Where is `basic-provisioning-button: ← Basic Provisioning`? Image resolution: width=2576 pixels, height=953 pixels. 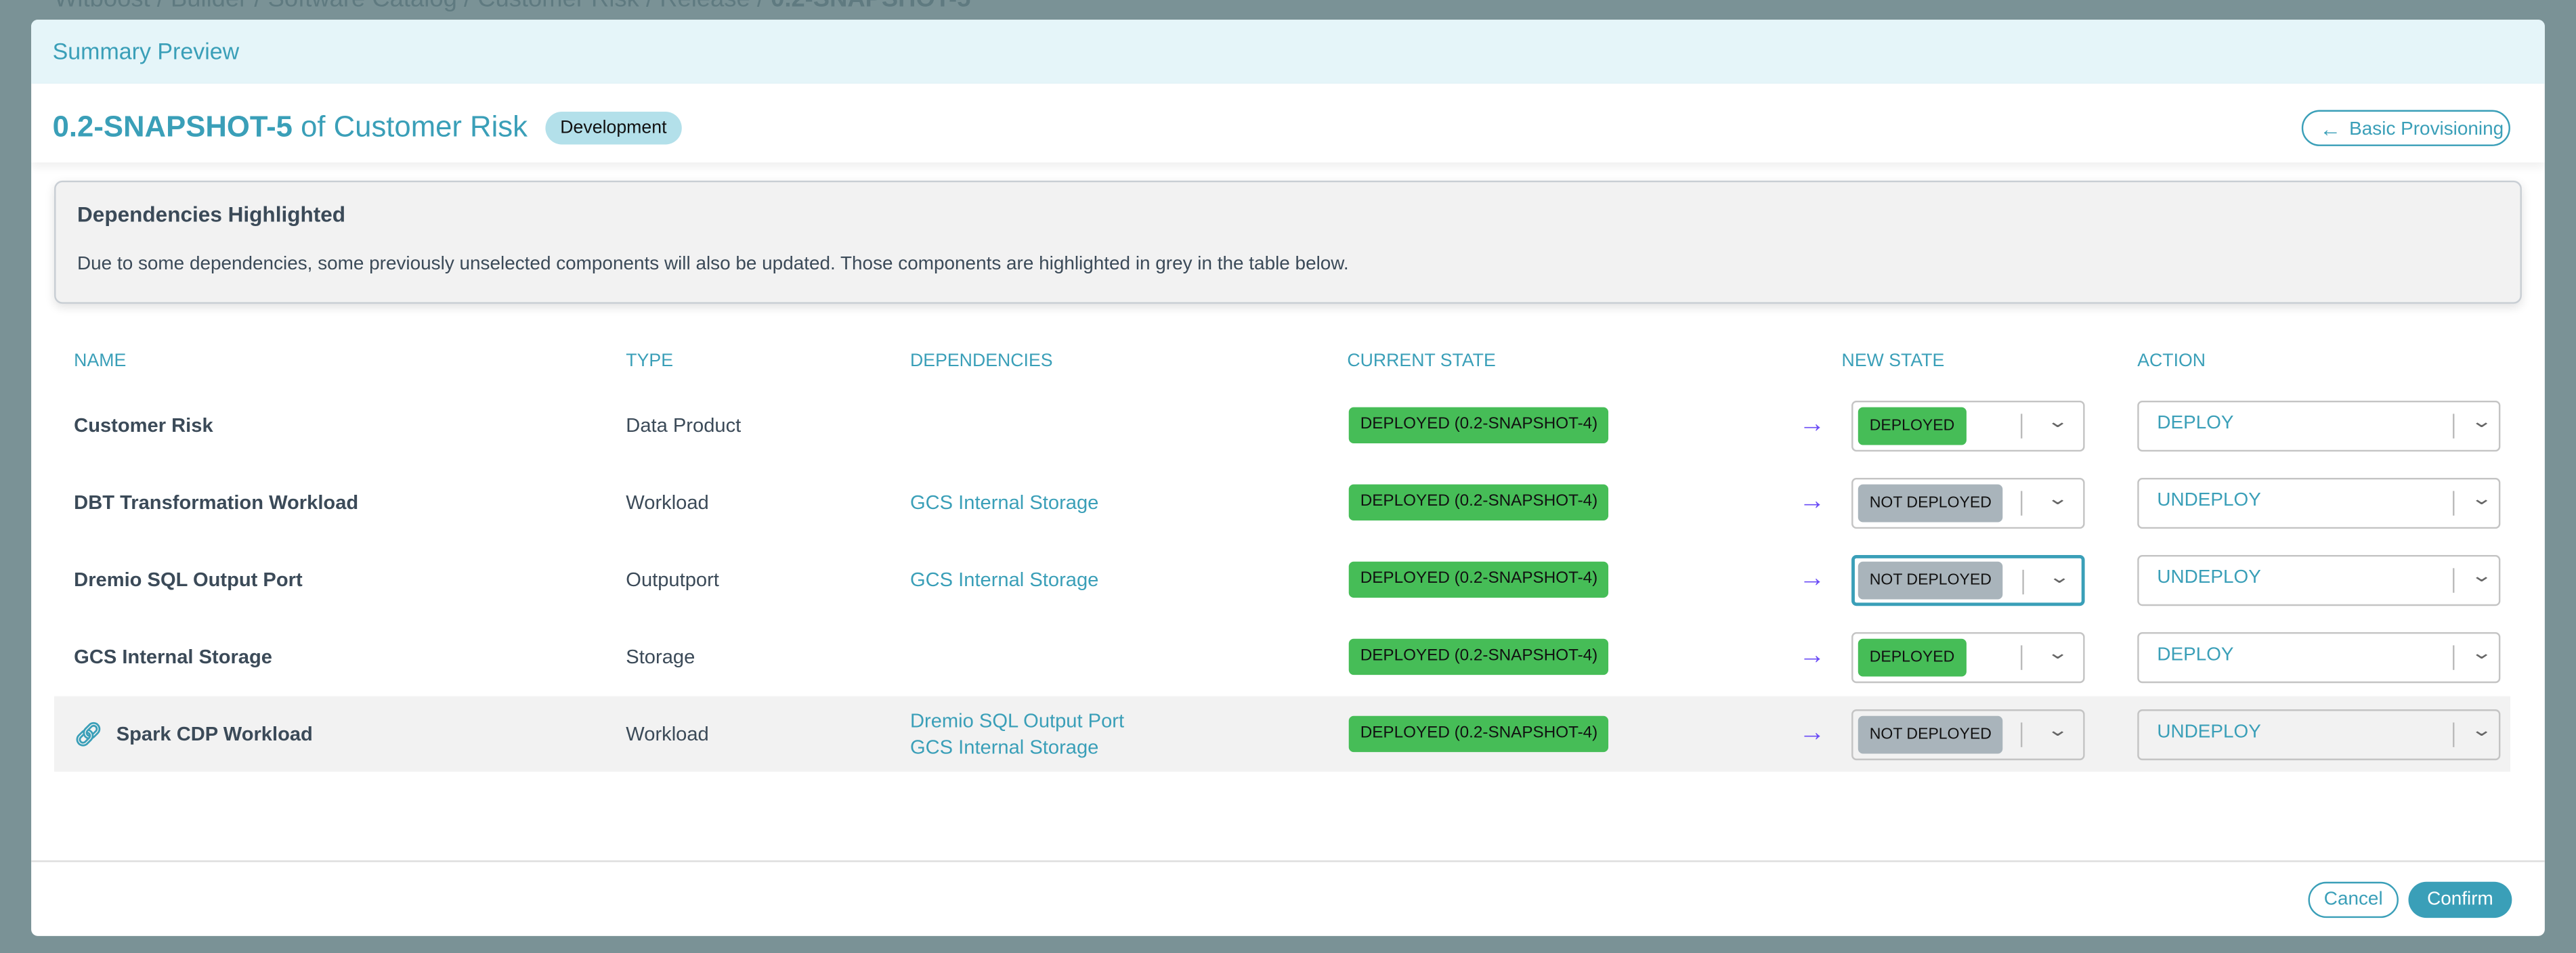
basic-provisioning-button: ← Basic Provisioning is located at coordinates (2405, 128).